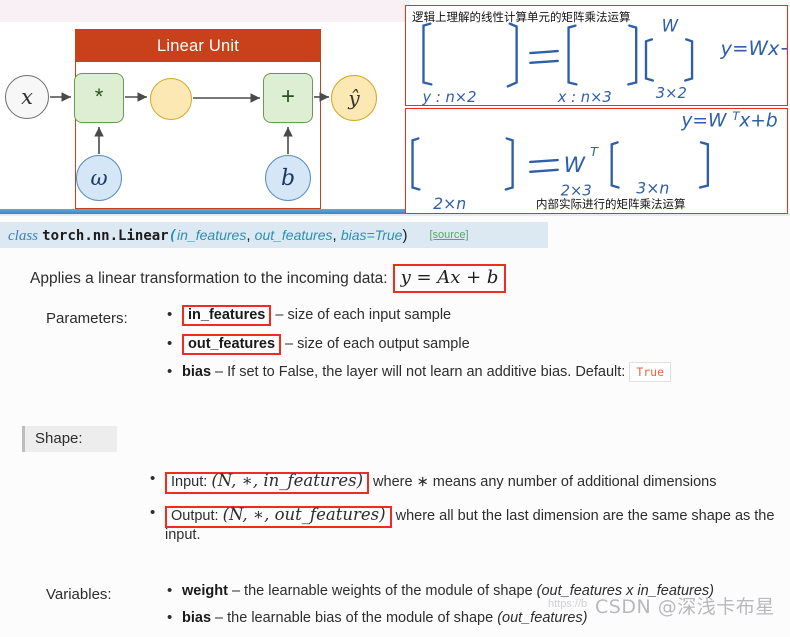 This screenshot has width=790, height=637. Describe the element at coordinates (173, 236) in the screenshot. I see `paren-open: (` at that location.